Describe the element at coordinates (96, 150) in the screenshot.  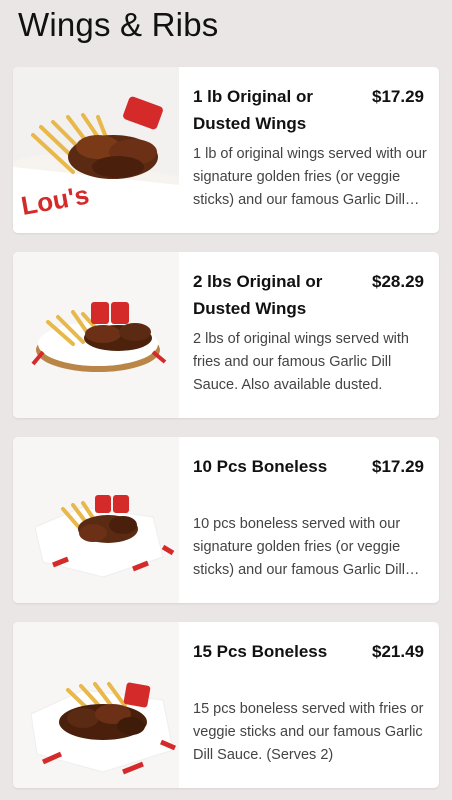
I see `menu-item-image: Lou's` at that location.